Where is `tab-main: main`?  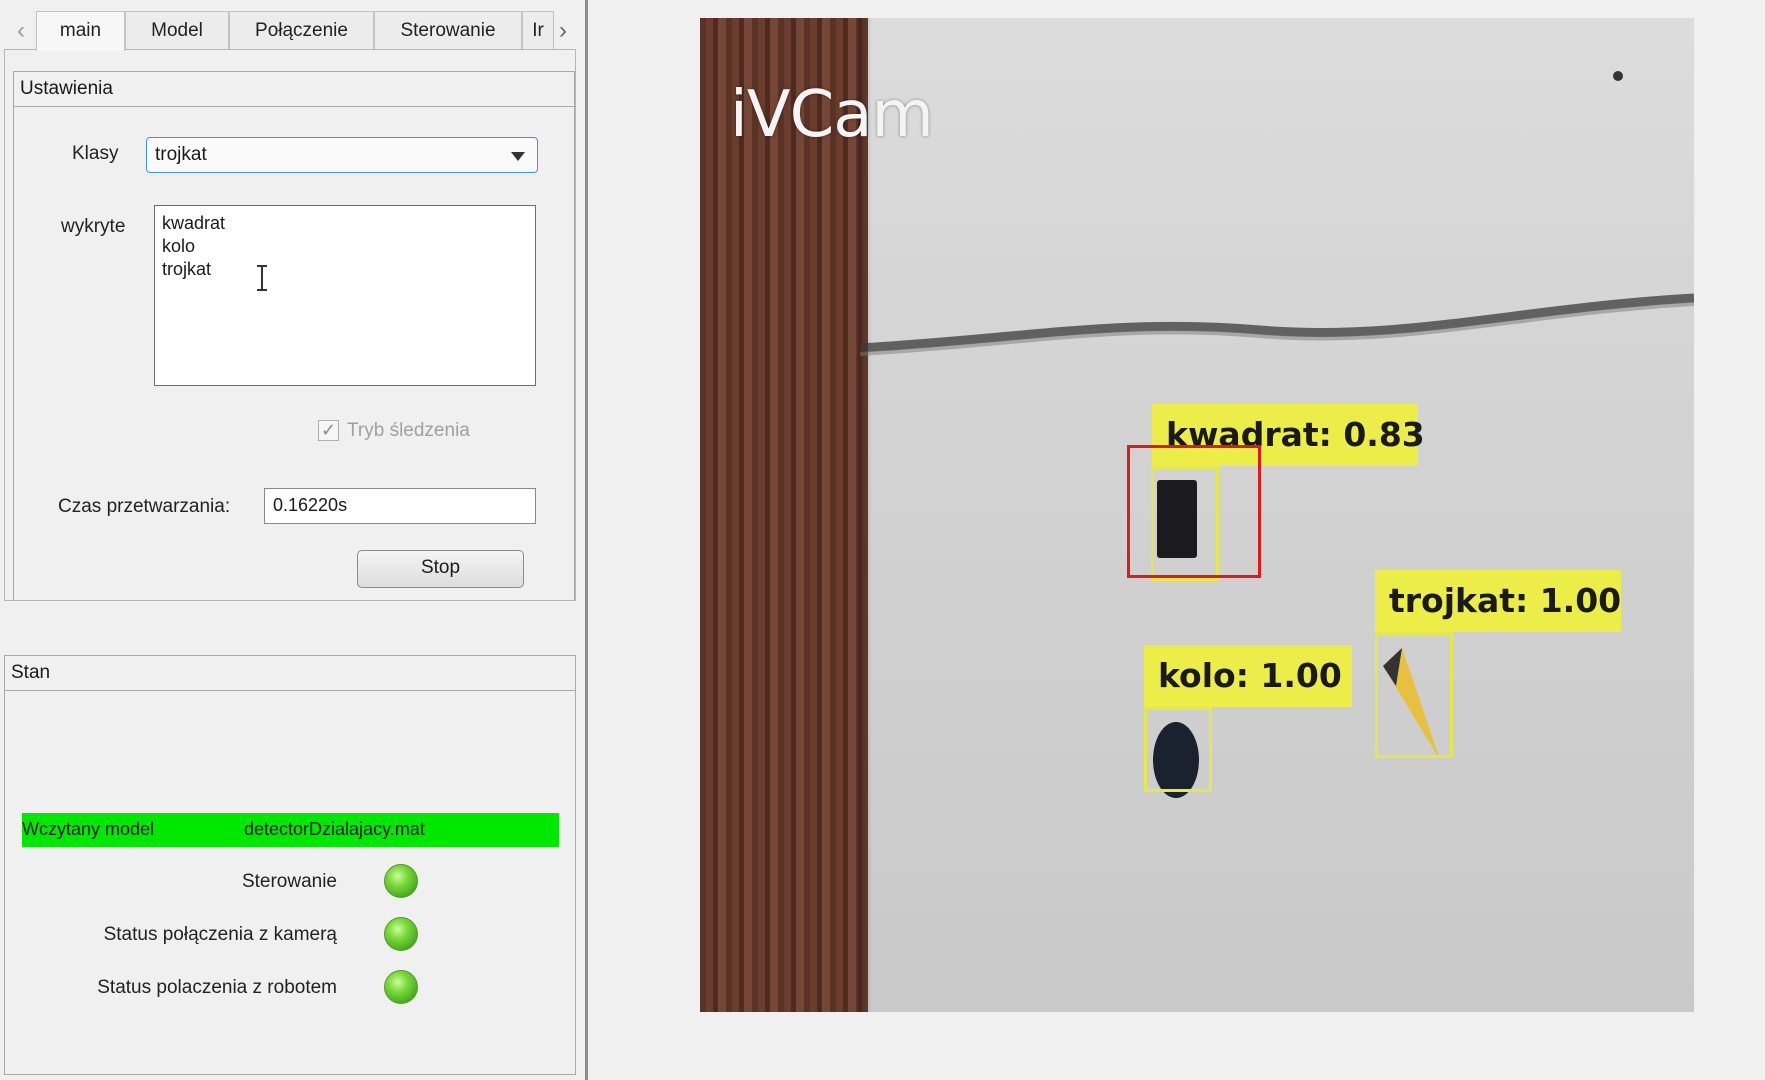
tab-main: main is located at coordinates (80, 31).